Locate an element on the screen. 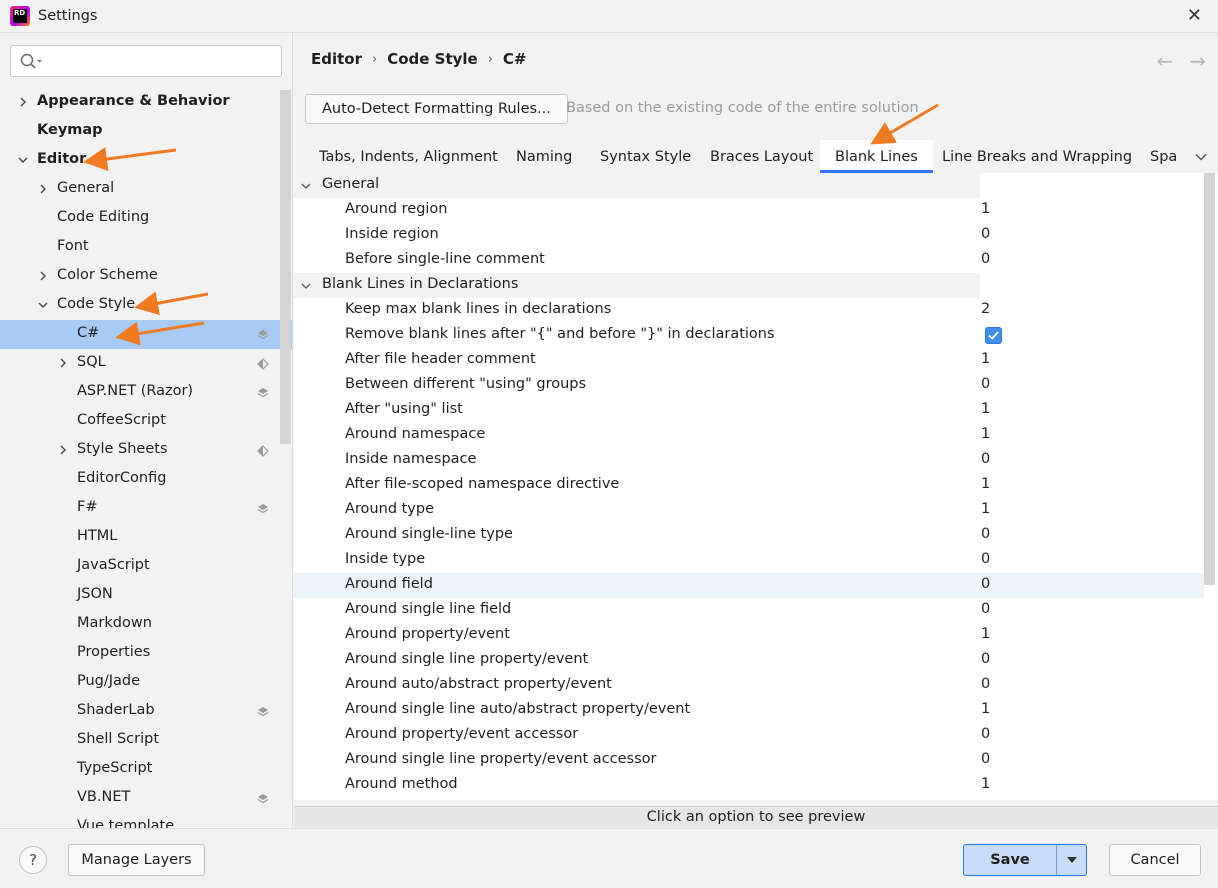 Image resolution: width=1218 pixels, height=888 pixels. option-group: Blank Lines in Declarations is located at coordinates (637, 285).